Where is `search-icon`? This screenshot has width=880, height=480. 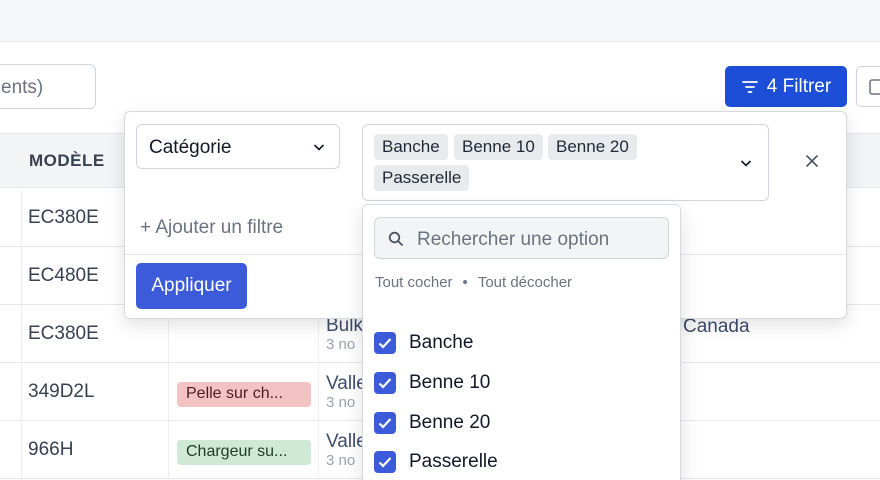
search-icon is located at coordinates (395, 238).